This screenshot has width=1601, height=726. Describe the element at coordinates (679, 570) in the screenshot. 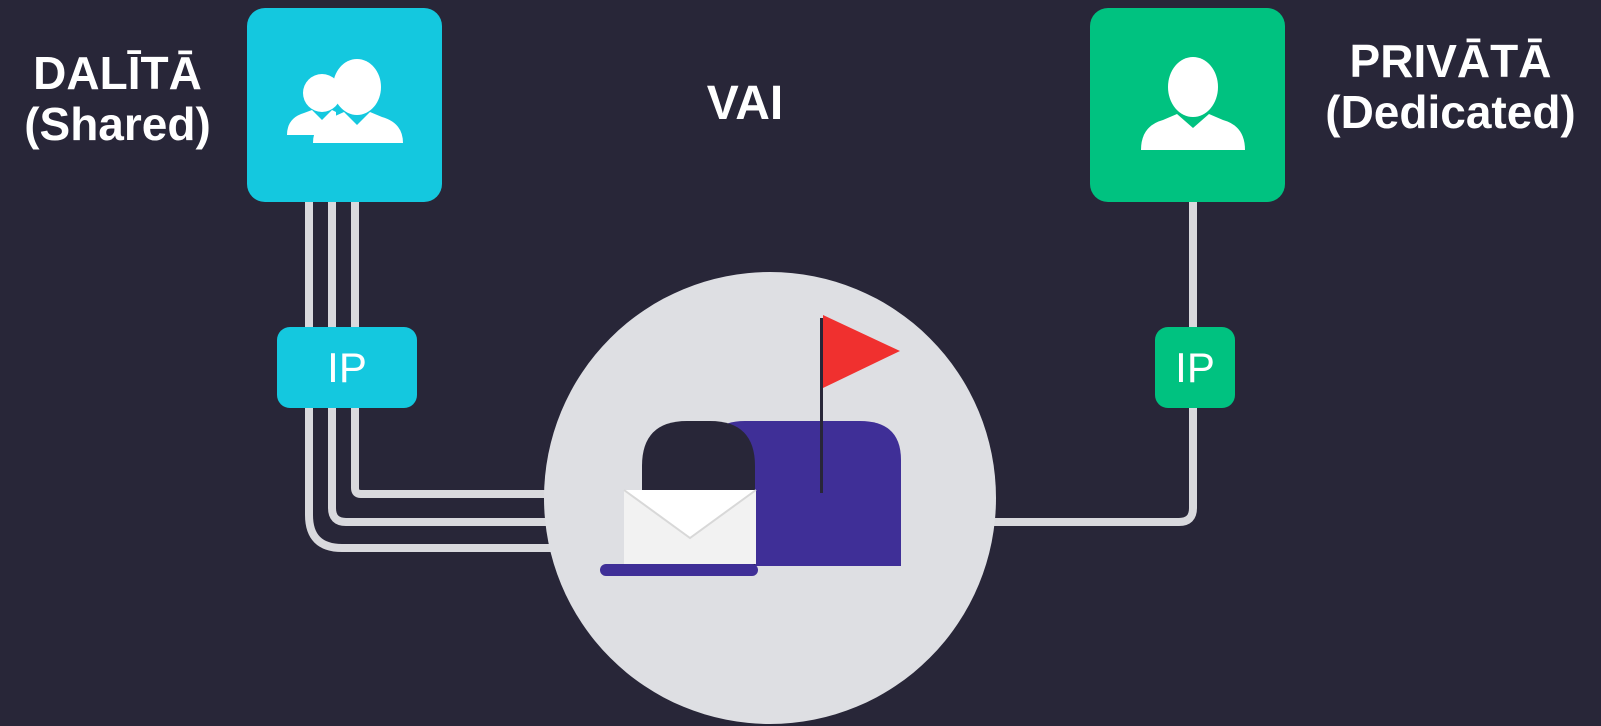

I see `mailbox-base` at that location.